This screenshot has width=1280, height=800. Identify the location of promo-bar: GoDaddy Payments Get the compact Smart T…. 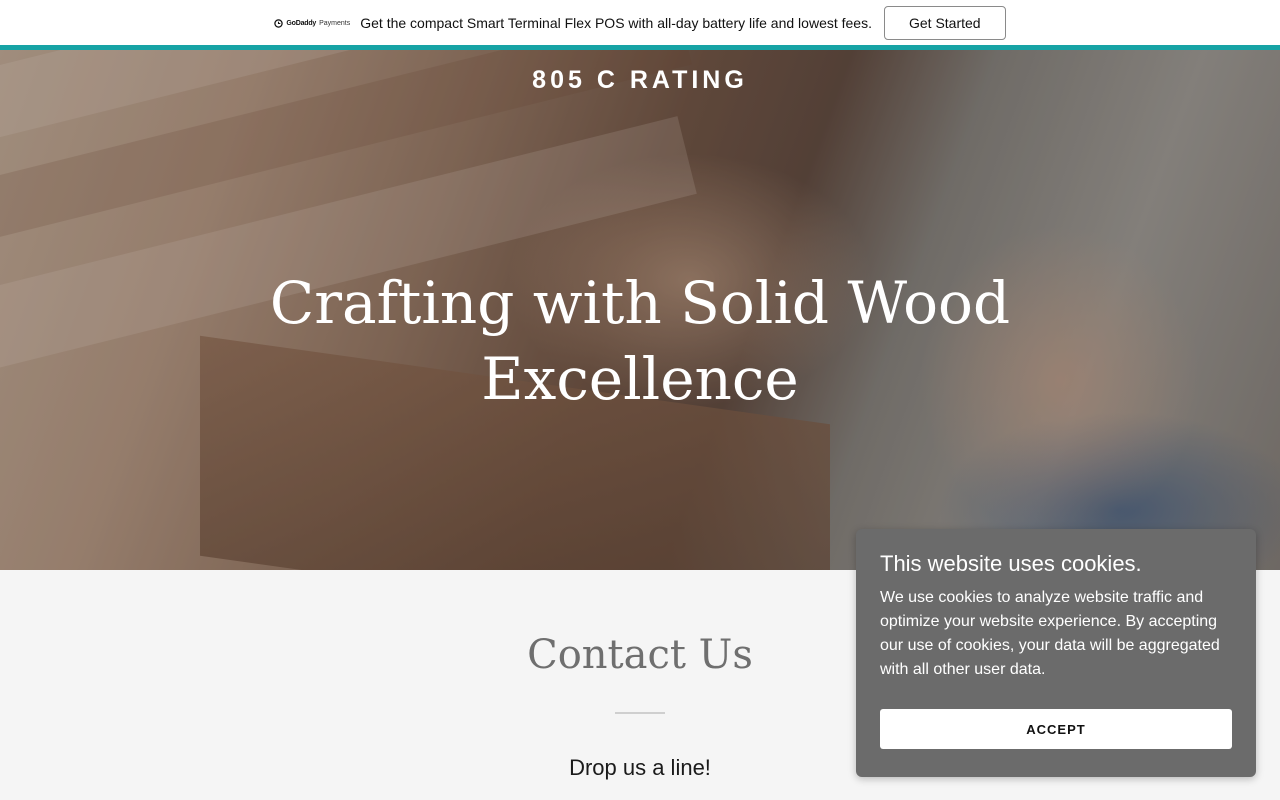
(640, 23).